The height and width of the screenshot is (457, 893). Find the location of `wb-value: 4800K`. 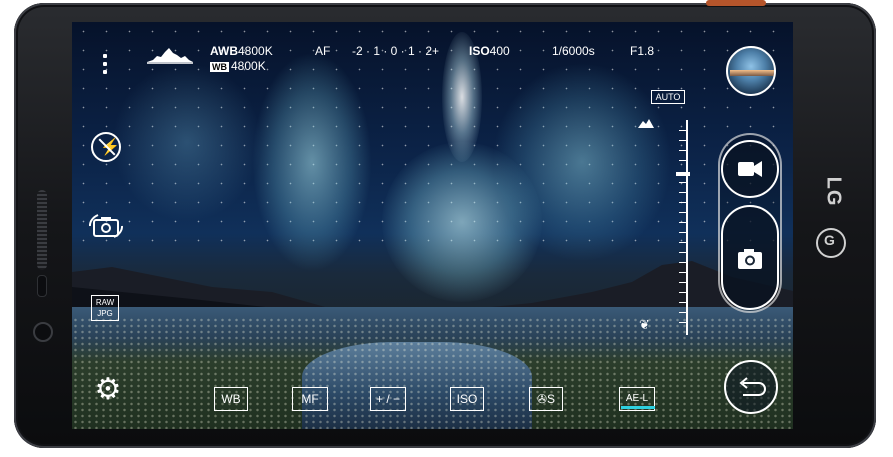

wb-value: 4800K is located at coordinates (248, 66).